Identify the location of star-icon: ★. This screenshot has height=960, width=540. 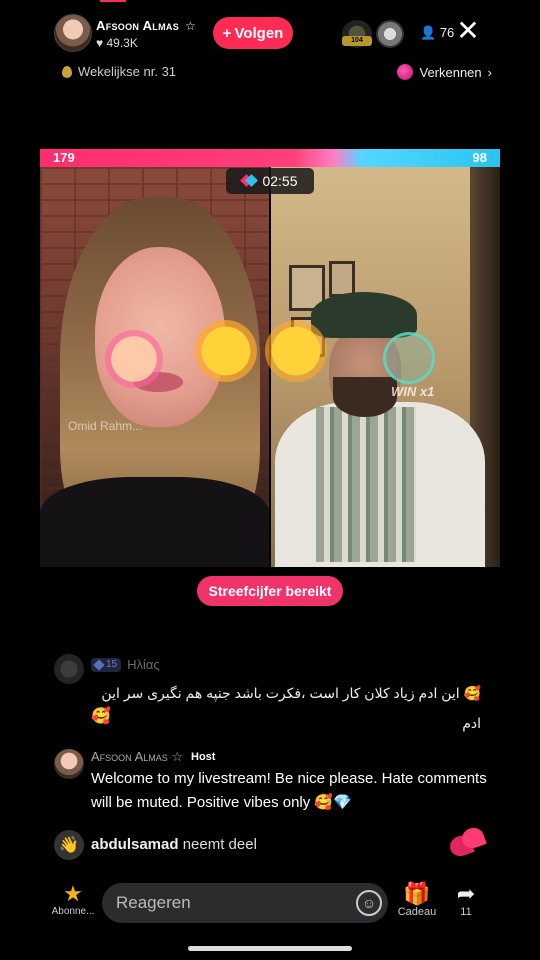
(73, 893).